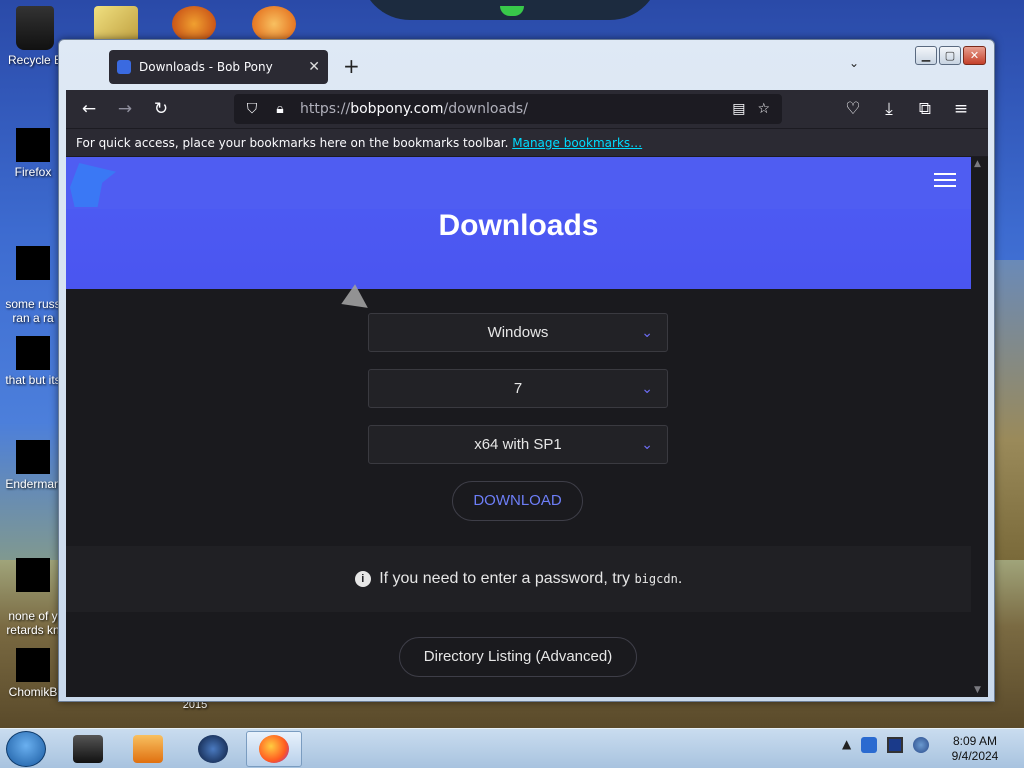 The width and height of the screenshot is (1024, 768). I want to click on media-player-icon, so click(148, 749).